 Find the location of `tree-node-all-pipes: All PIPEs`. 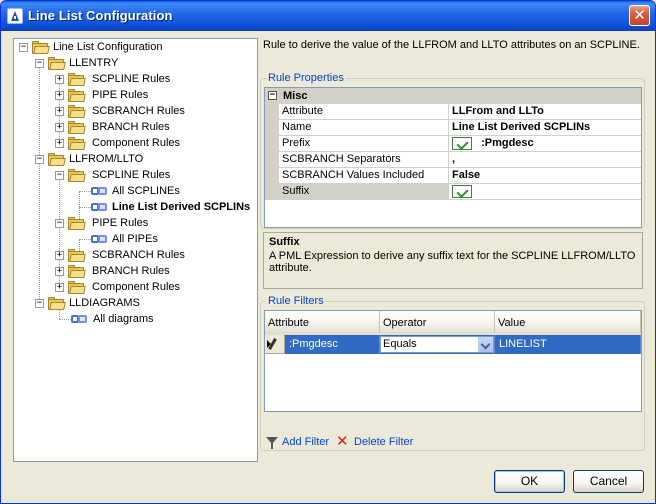

tree-node-all-pipes: All PIPEs is located at coordinates (134, 239).